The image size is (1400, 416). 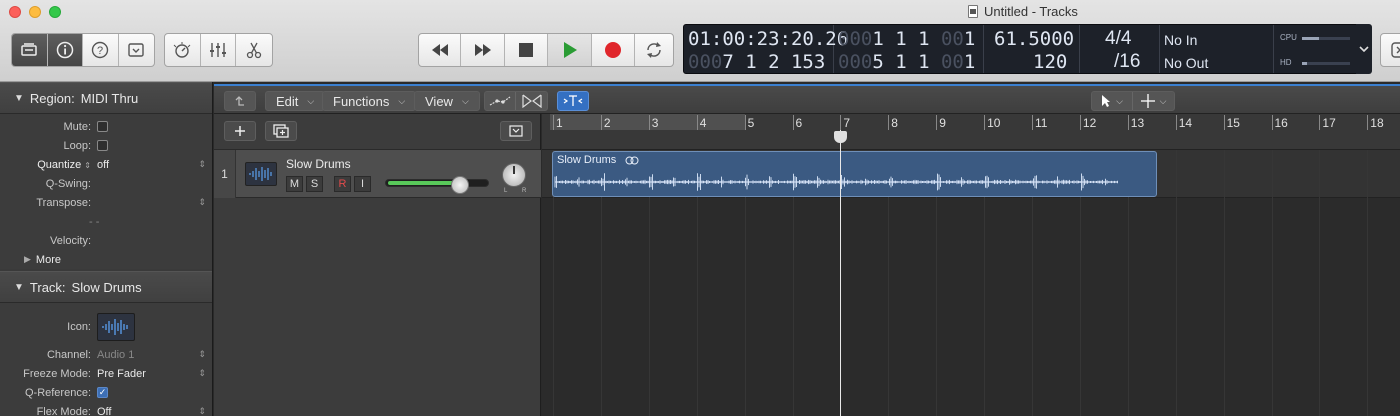 What do you see at coordinates (971, 132) in the screenshot?
I see `bar-ruler: 1 2 3 4 5 6 7 8 9 10 11 12 13 14 15 16 17 18` at bounding box center [971, 132].